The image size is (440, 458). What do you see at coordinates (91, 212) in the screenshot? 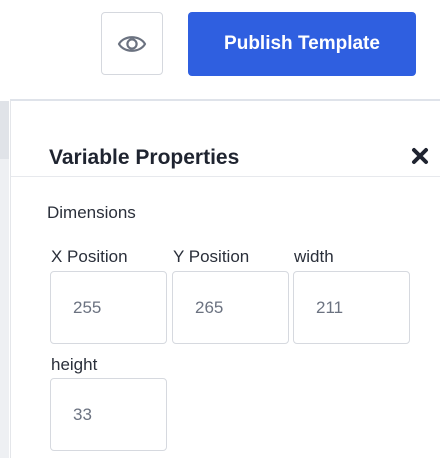
I see `dimensions-label: Dimensions` at bounding box center [91, 212].